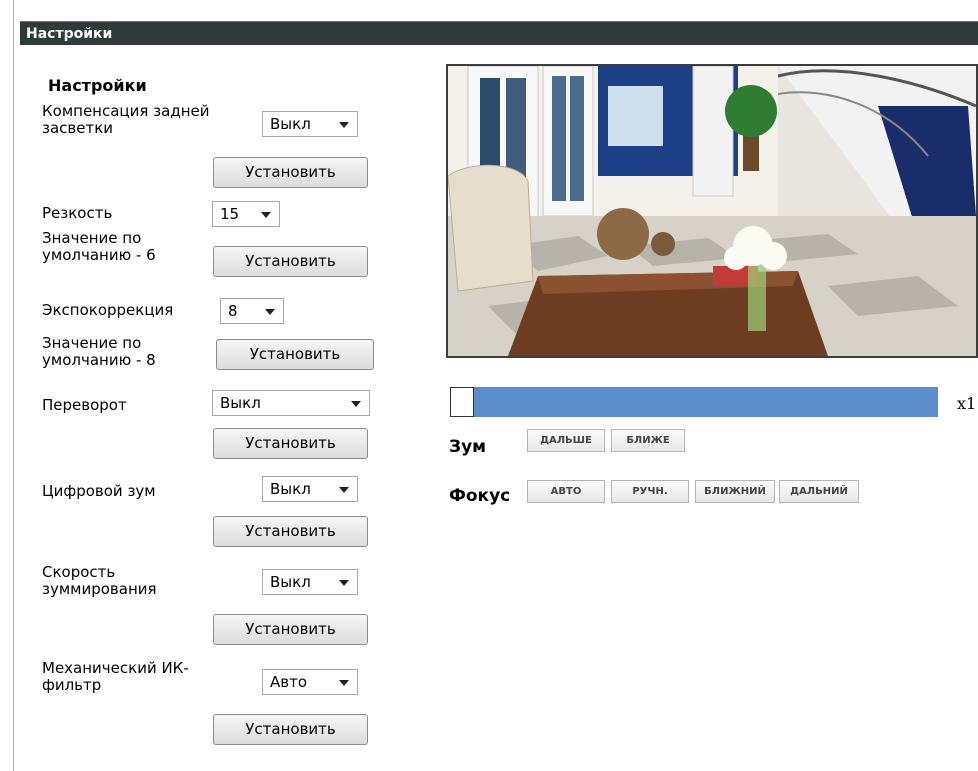 The height and width of the screenshot is (771, 978). Describe the element at coordinates (650, 491) in the screenshot. I see `focus-manual-button: РУЧН.` at that location.